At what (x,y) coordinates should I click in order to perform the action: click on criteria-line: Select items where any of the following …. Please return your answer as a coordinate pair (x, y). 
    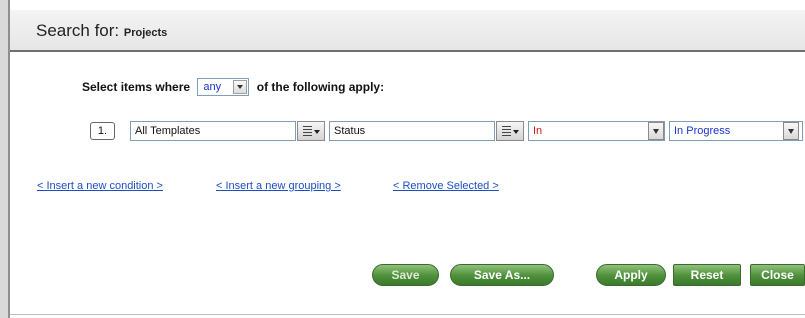
    Looking at the image, I should click on (233, 88).